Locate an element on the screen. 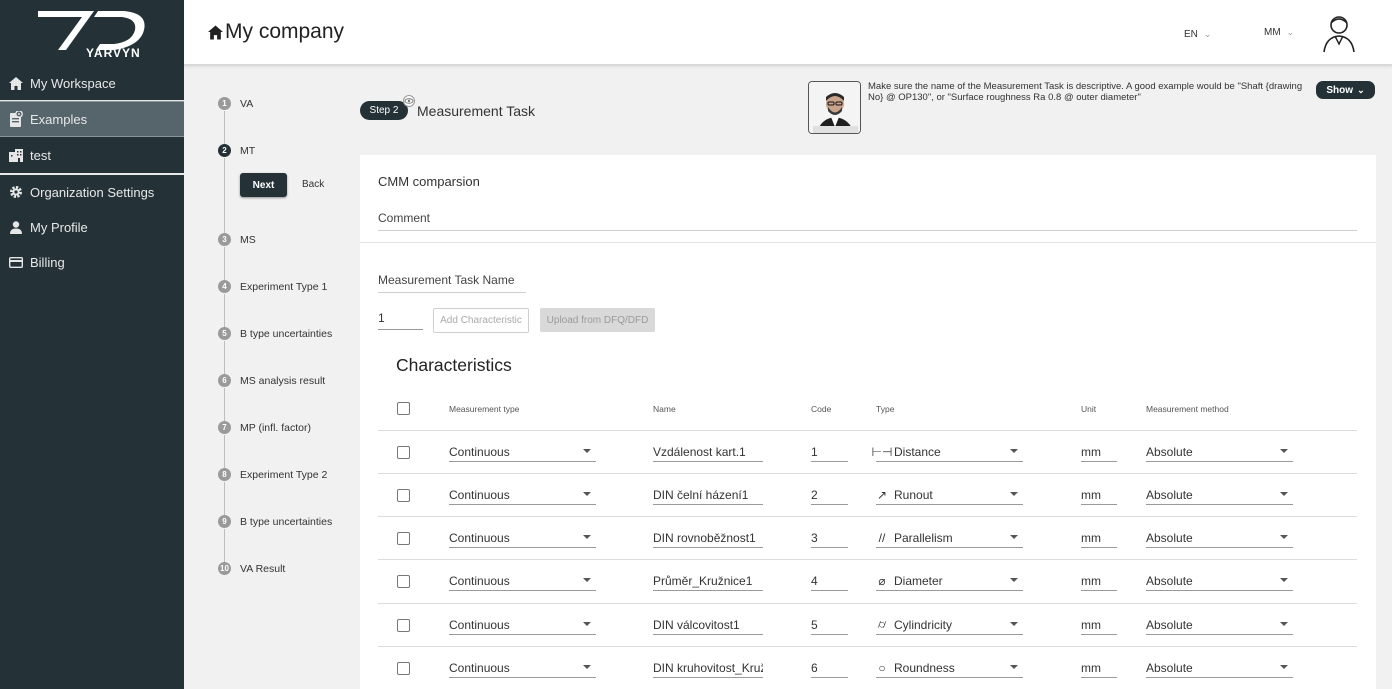  select-value: Continuous is located at coordinates (479, 624).